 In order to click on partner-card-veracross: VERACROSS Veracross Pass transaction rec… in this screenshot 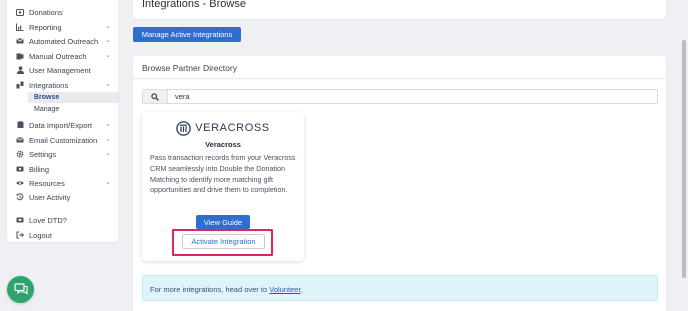, I will do `click(223, 186)`.